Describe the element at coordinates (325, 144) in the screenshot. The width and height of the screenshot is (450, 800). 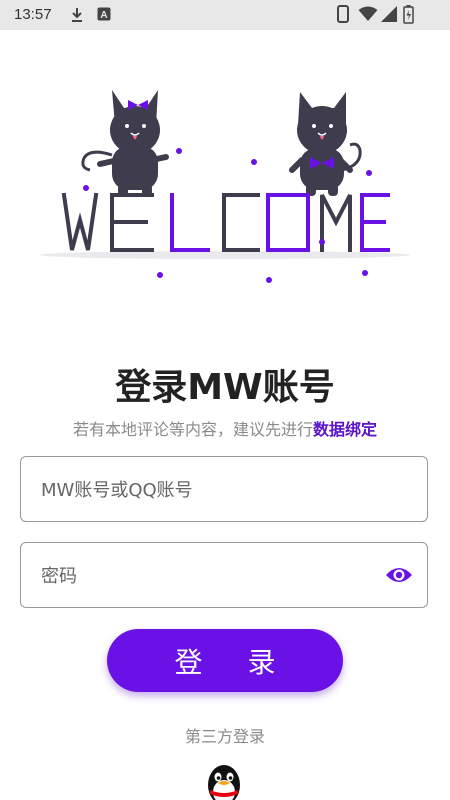
I see `right-cat-illustration` at that location.